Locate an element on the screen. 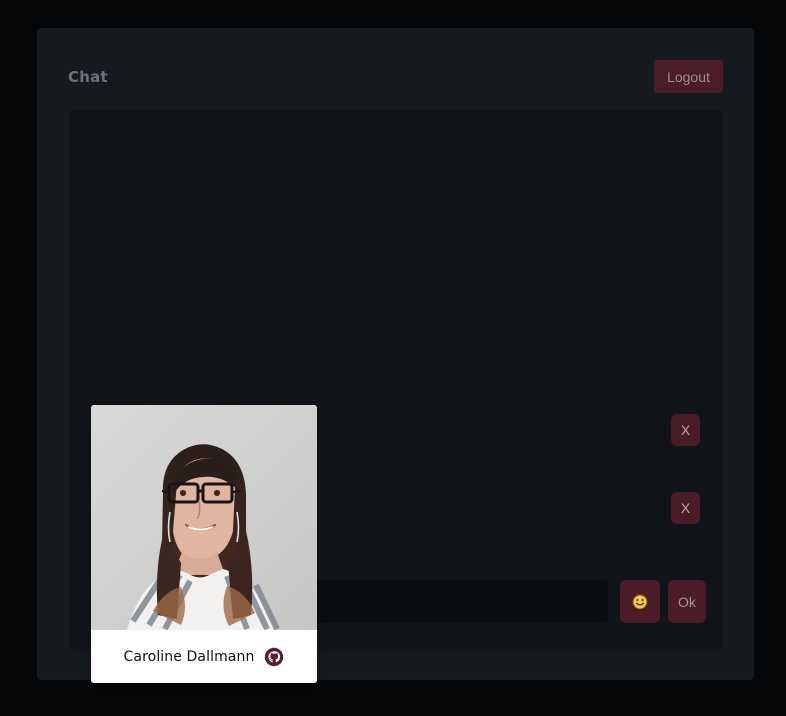 The image size is (786, 716). chat-title: Chat is located at coordinates (88, 77).